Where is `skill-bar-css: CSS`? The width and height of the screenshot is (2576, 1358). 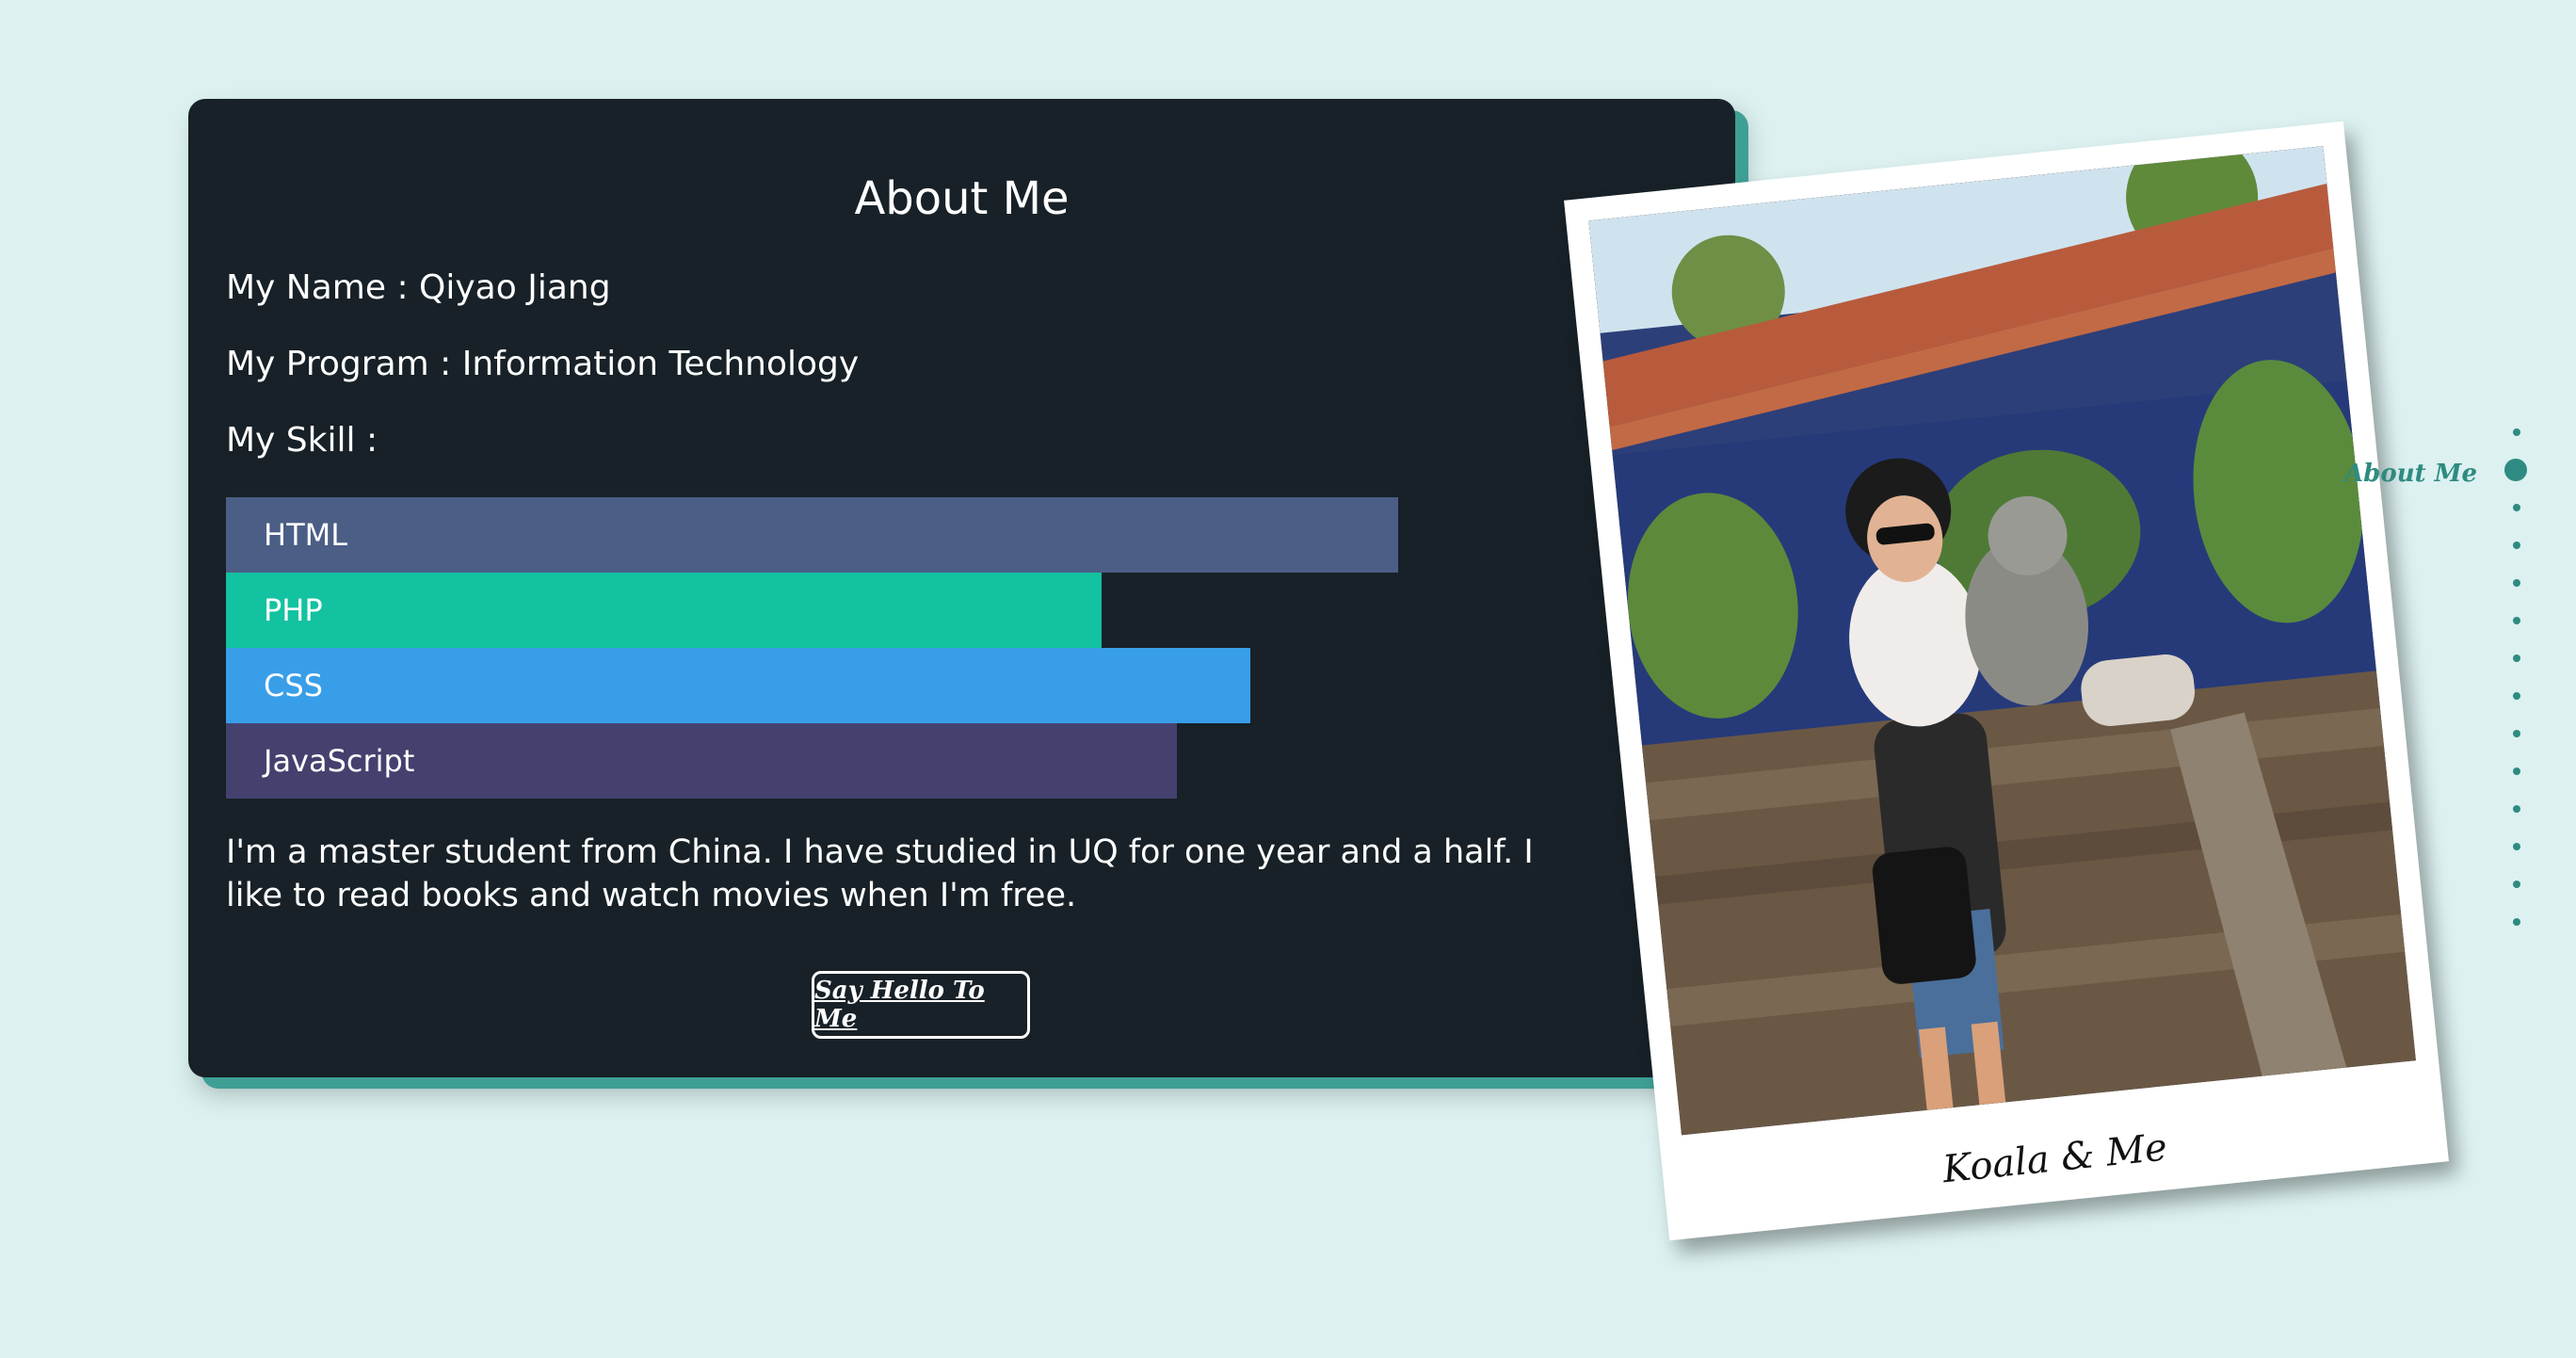
skill-bar-css: CSS is located at coordinates (738, 685).